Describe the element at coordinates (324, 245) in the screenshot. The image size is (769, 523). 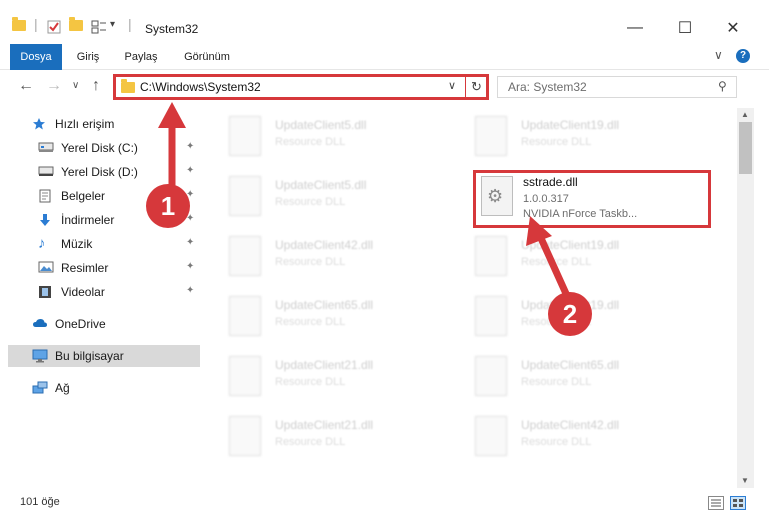
I see `file-name: UpdateClient42.dll` at that location.